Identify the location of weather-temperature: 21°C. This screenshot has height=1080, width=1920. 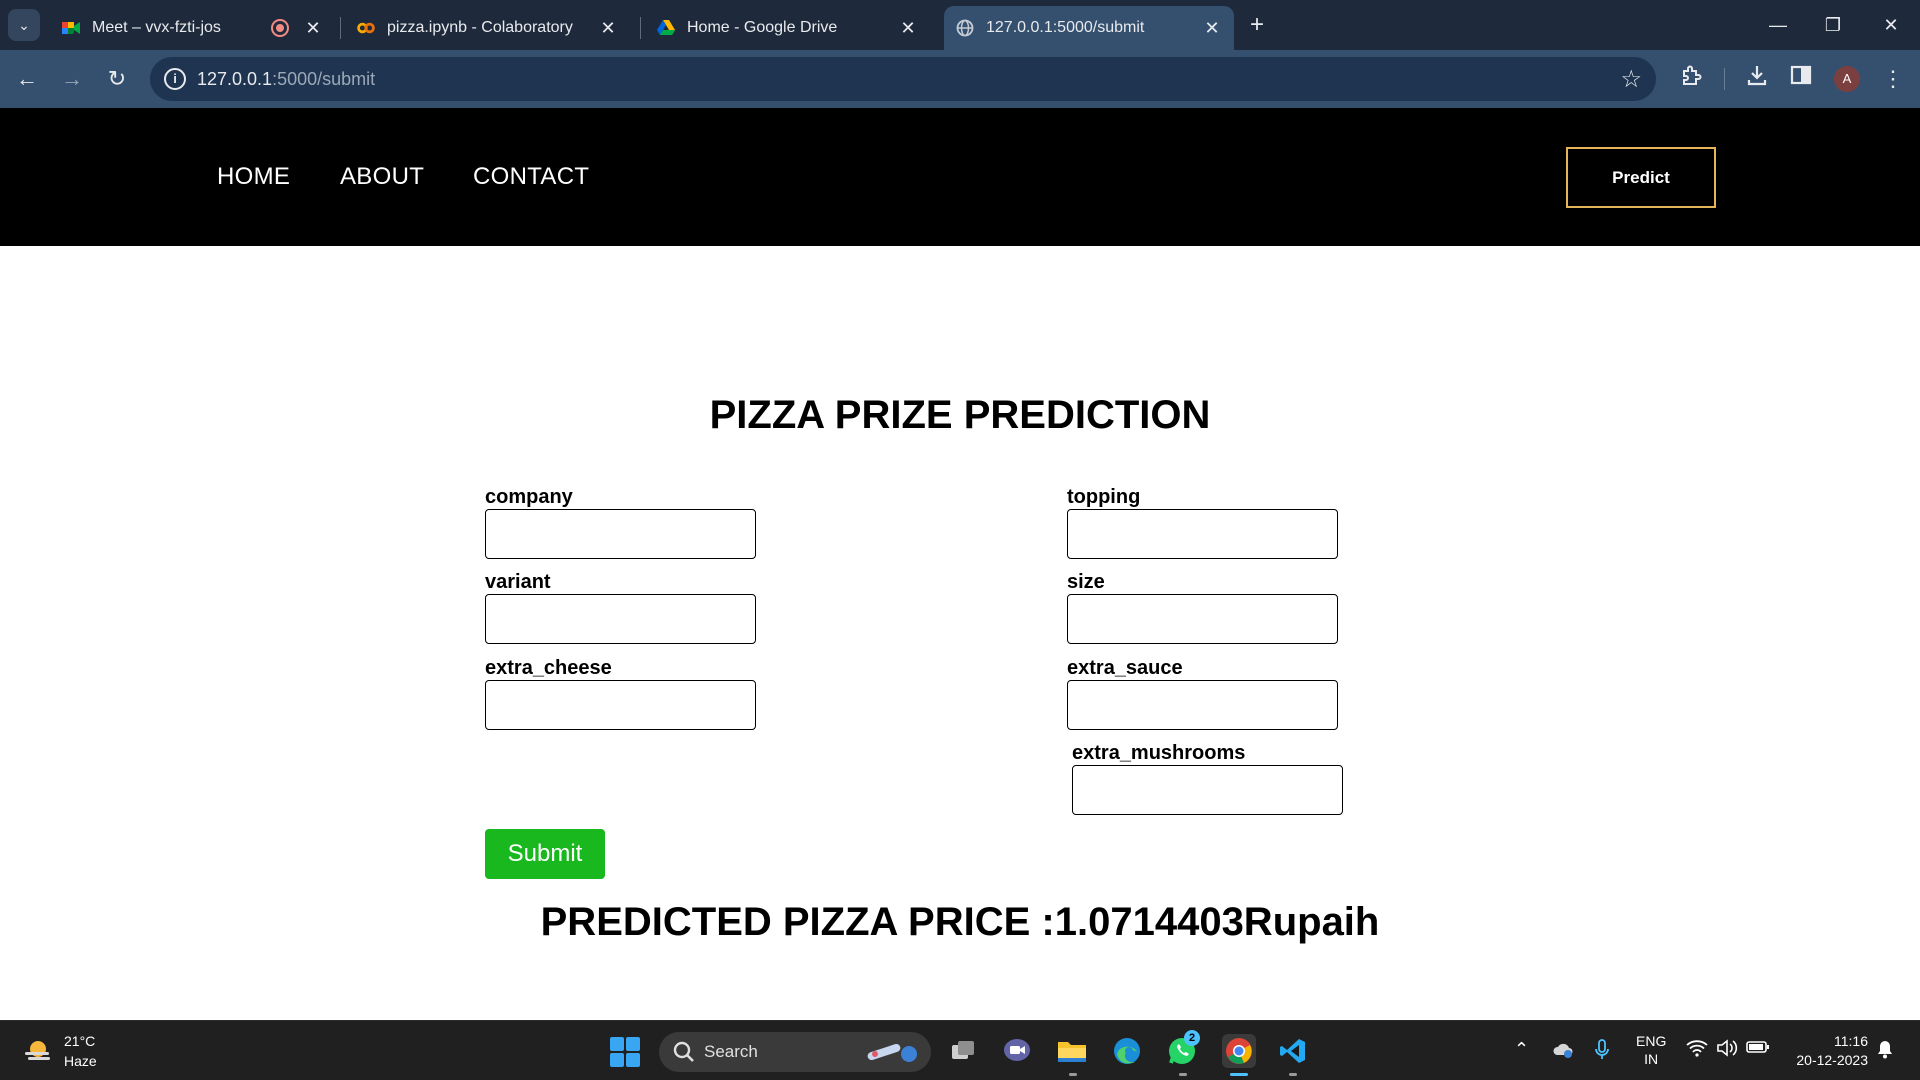
(80, 1041).